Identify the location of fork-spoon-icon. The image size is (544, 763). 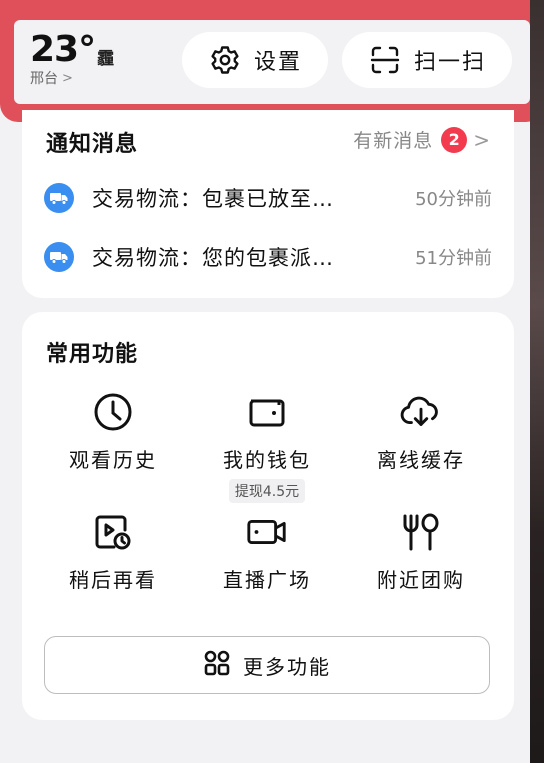
(421, 532).